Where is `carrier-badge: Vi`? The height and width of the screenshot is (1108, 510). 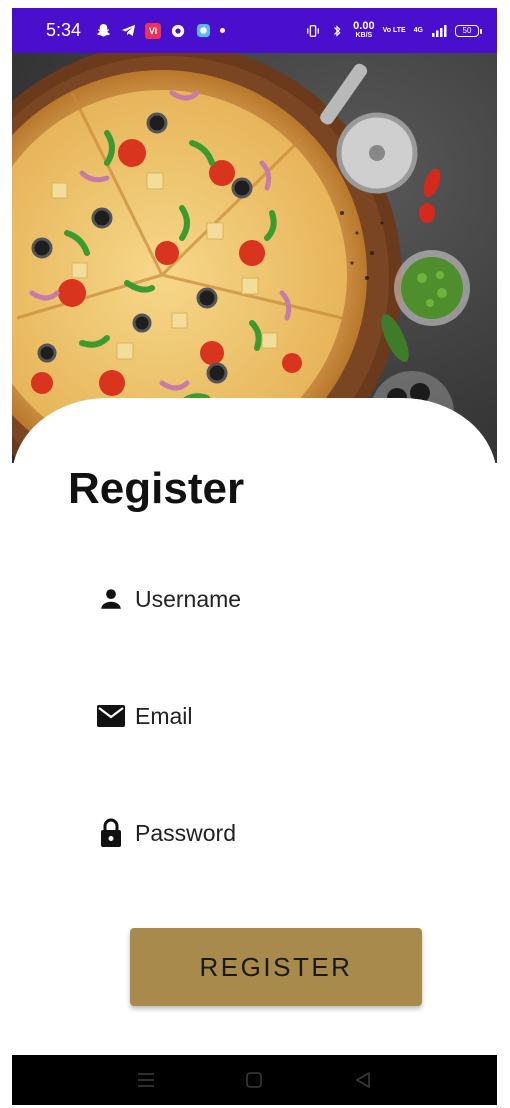 carrier-badge: Vi is located at coordinates (153, 30).